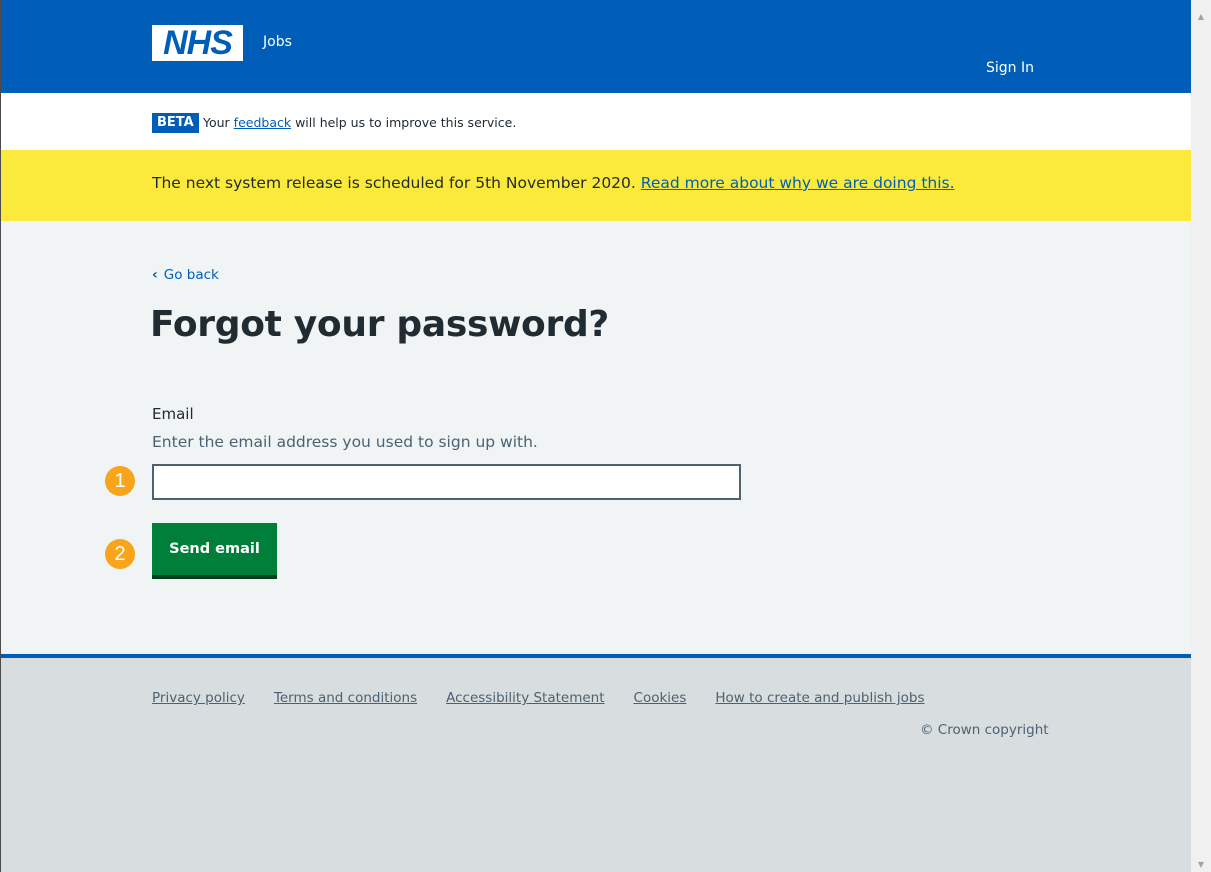  Describe the element at coordinates (345, 698) in the screenshot. I see `terms-and-conditions-link: Terms and conditions` at that location.